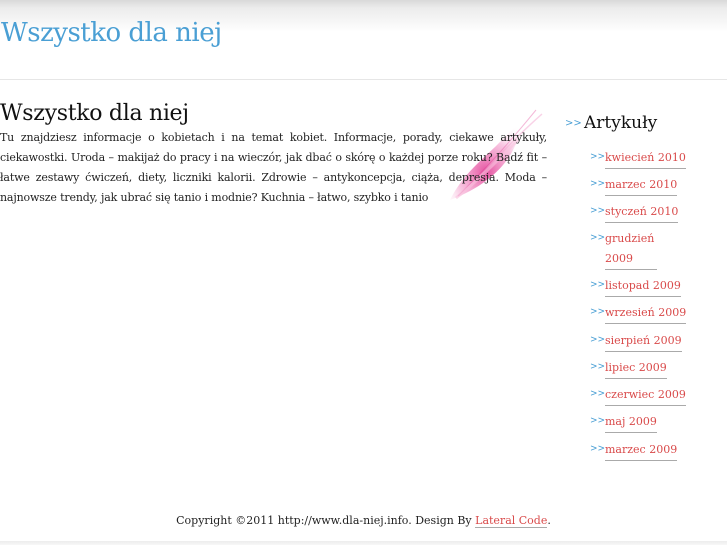 The width and height of the screenshot is (727, 545). Describe the element at coordinates (641, 185) in the screenshot. I see `archive-link: marzec 2010` at that location.